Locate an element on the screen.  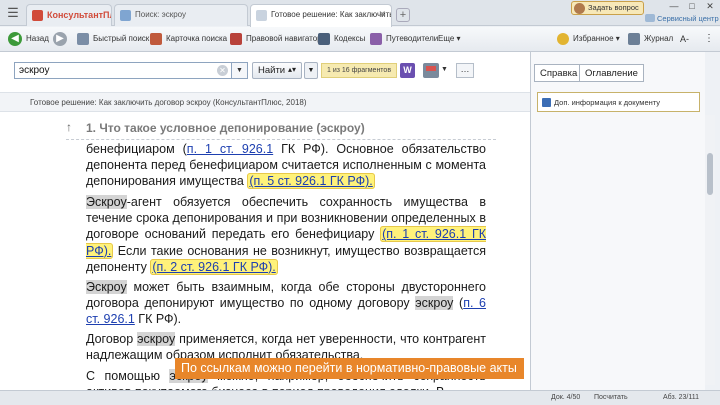
find-direction-icon: ▴▾ is located at coordinates (291, 69).